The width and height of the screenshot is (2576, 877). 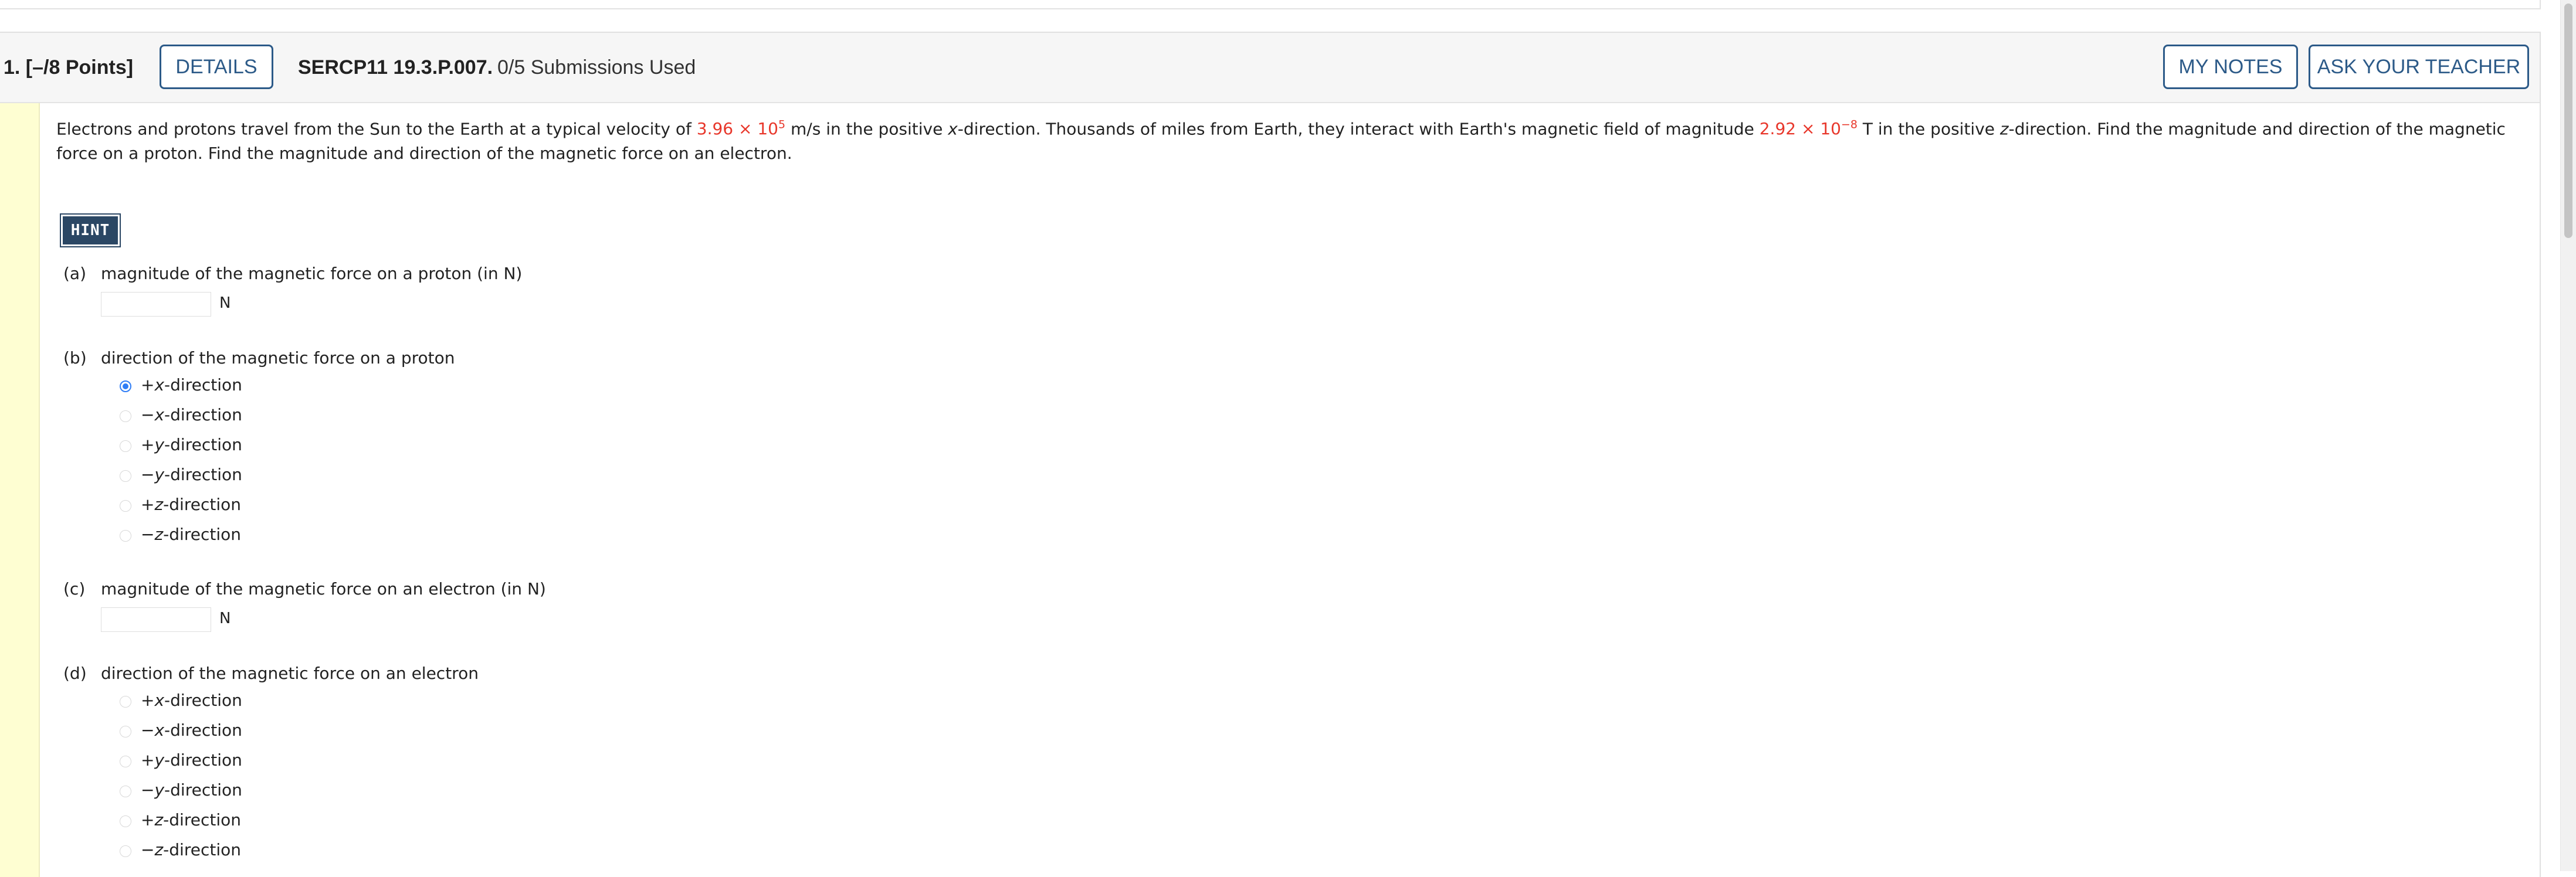 I want to click on part-a-unit: N, so click(x=225, y=303).